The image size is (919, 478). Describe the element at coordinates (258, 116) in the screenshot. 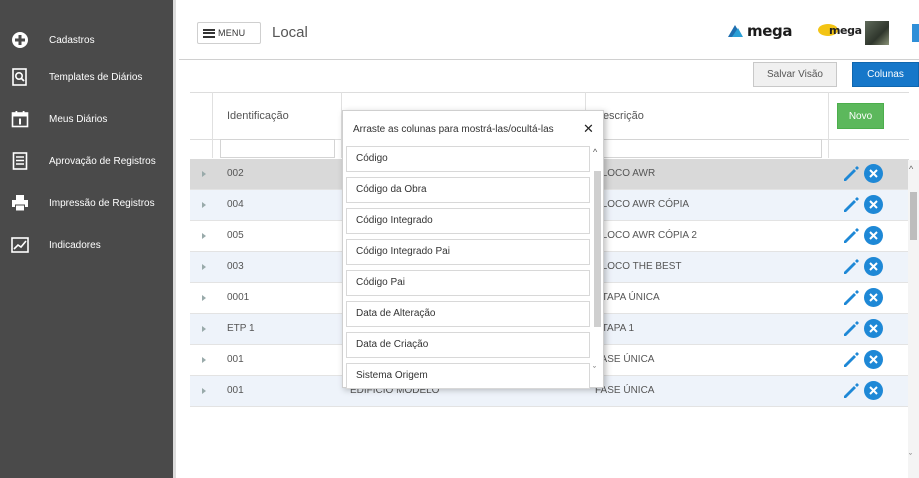

I see `column-header-identificacao: Identificação` at that location.